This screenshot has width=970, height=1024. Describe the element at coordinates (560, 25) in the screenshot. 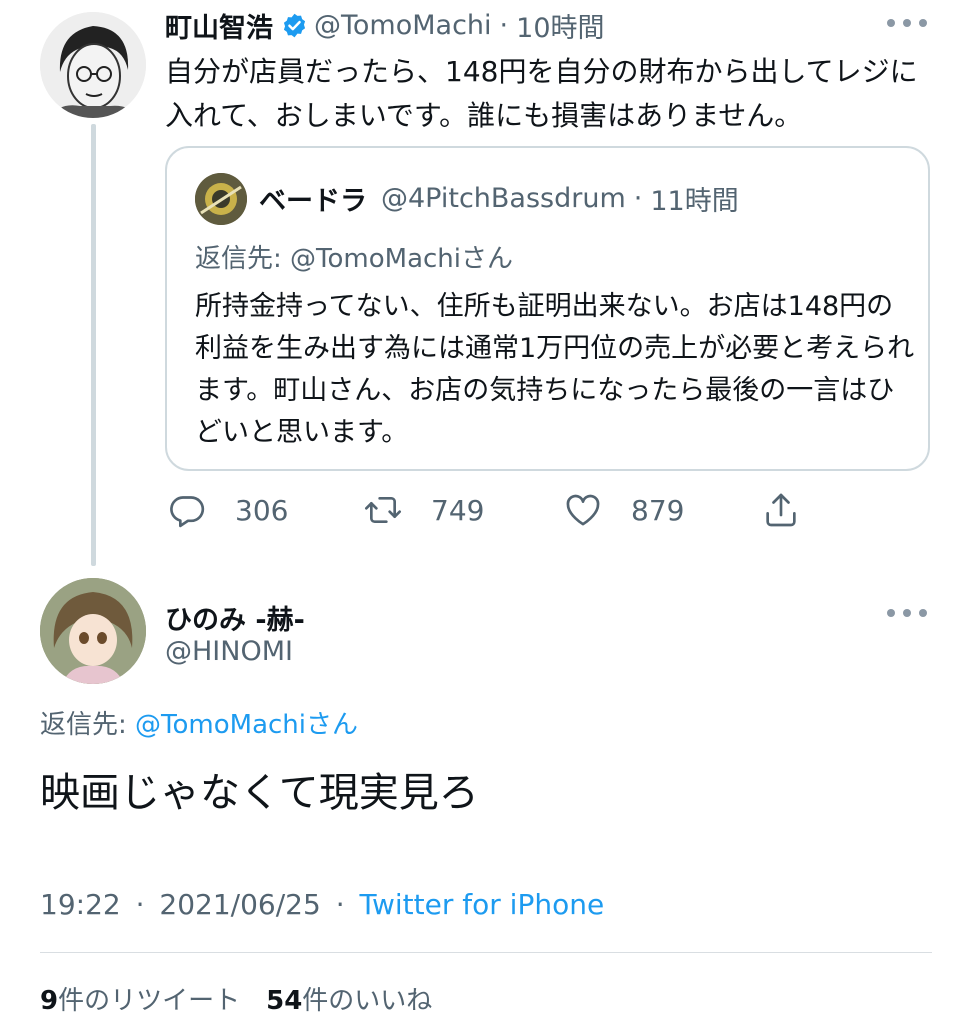

I see `tweet-time: 10時間` at that location.